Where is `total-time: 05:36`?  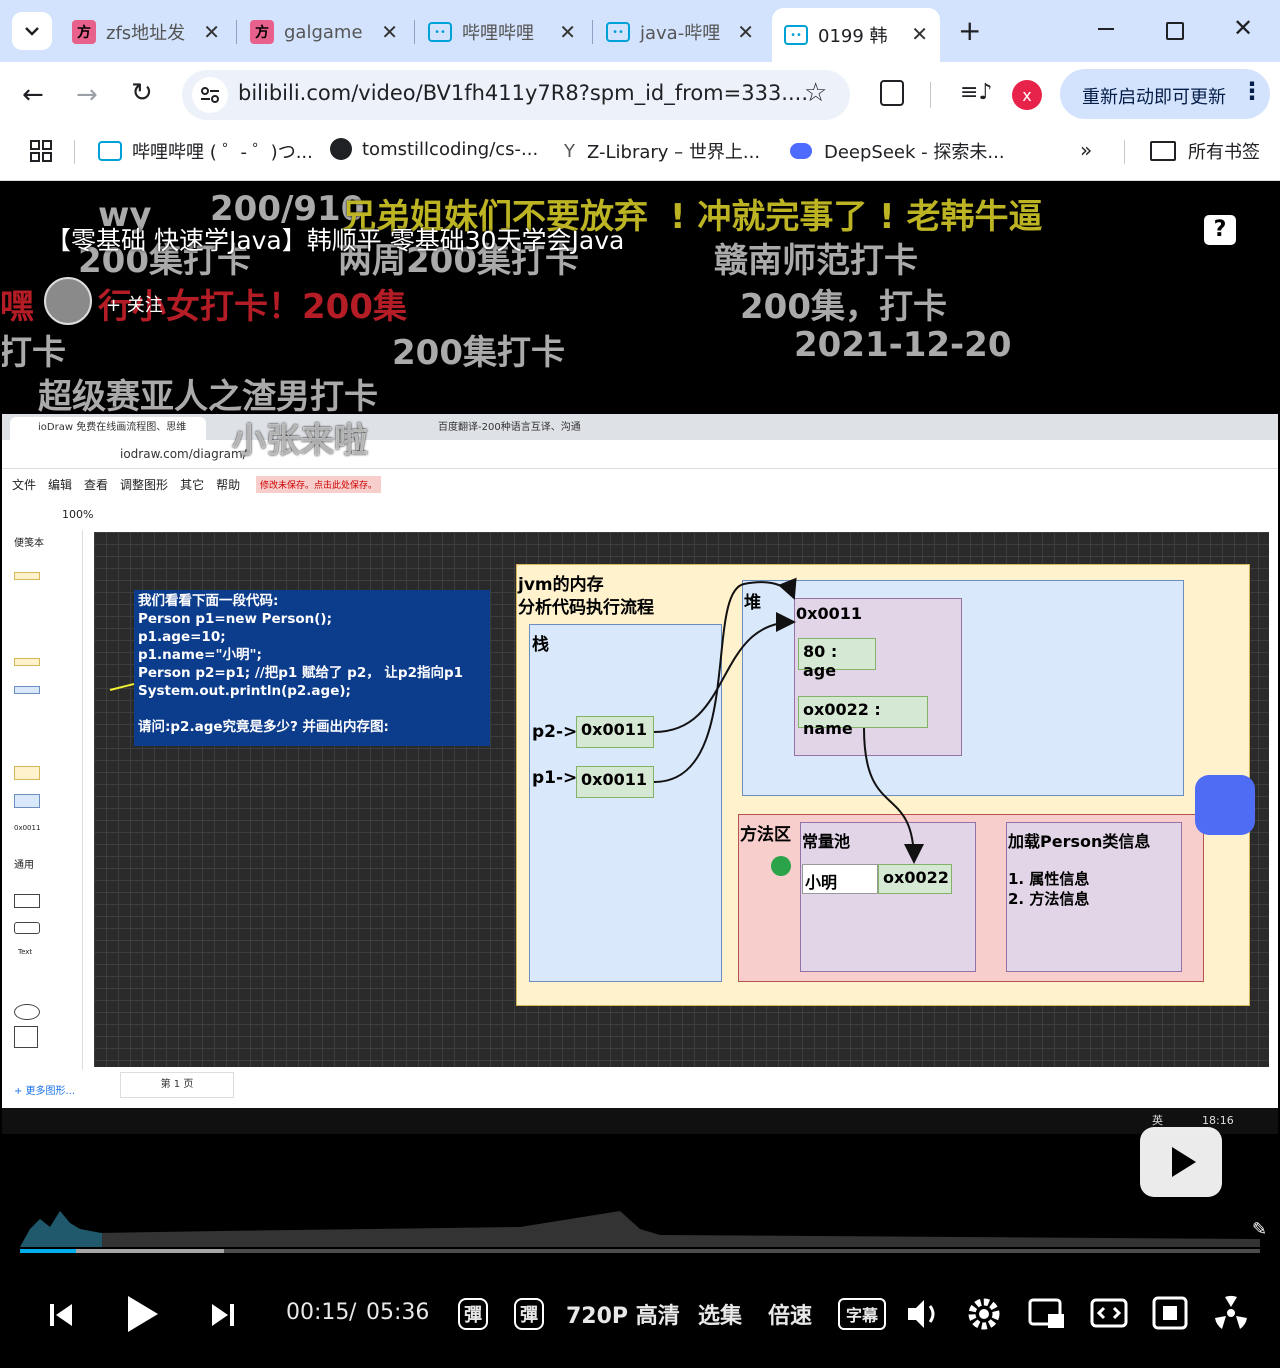
total-time: 05:36 is located at coordinates (398, 1312).